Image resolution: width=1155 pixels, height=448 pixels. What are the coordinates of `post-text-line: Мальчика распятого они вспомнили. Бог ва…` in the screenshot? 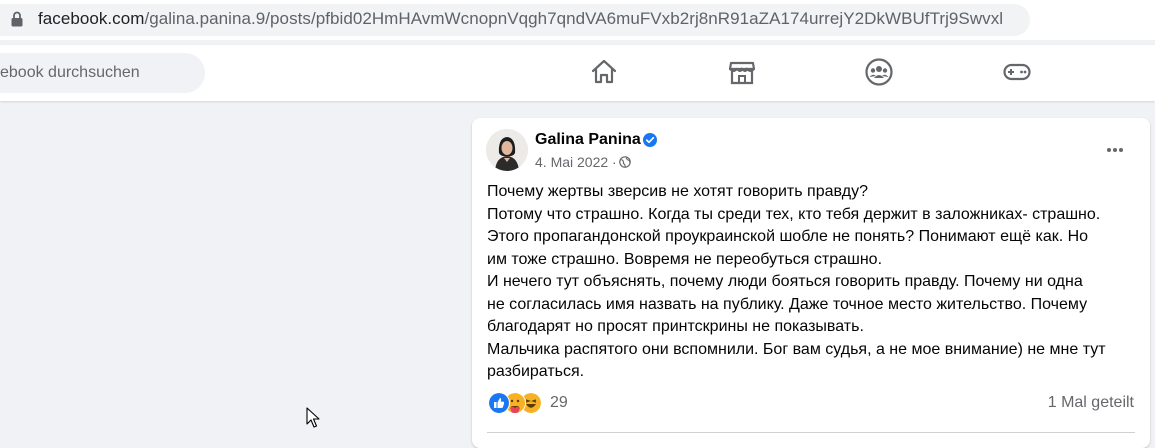 It's located at (796, 349).